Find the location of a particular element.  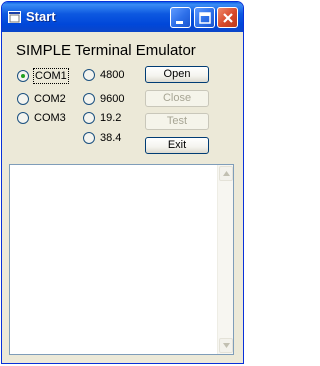

window-title: Start is located at coordinates (41, 16).